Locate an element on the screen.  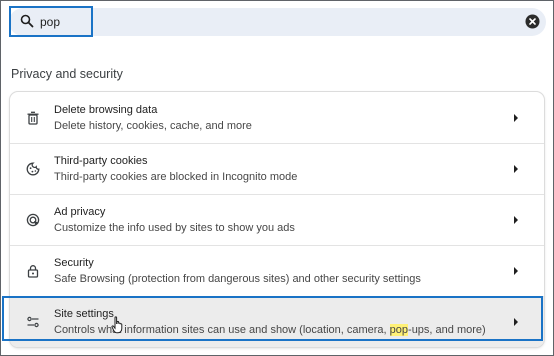
lock-icon is located at coordinates (33, 271).